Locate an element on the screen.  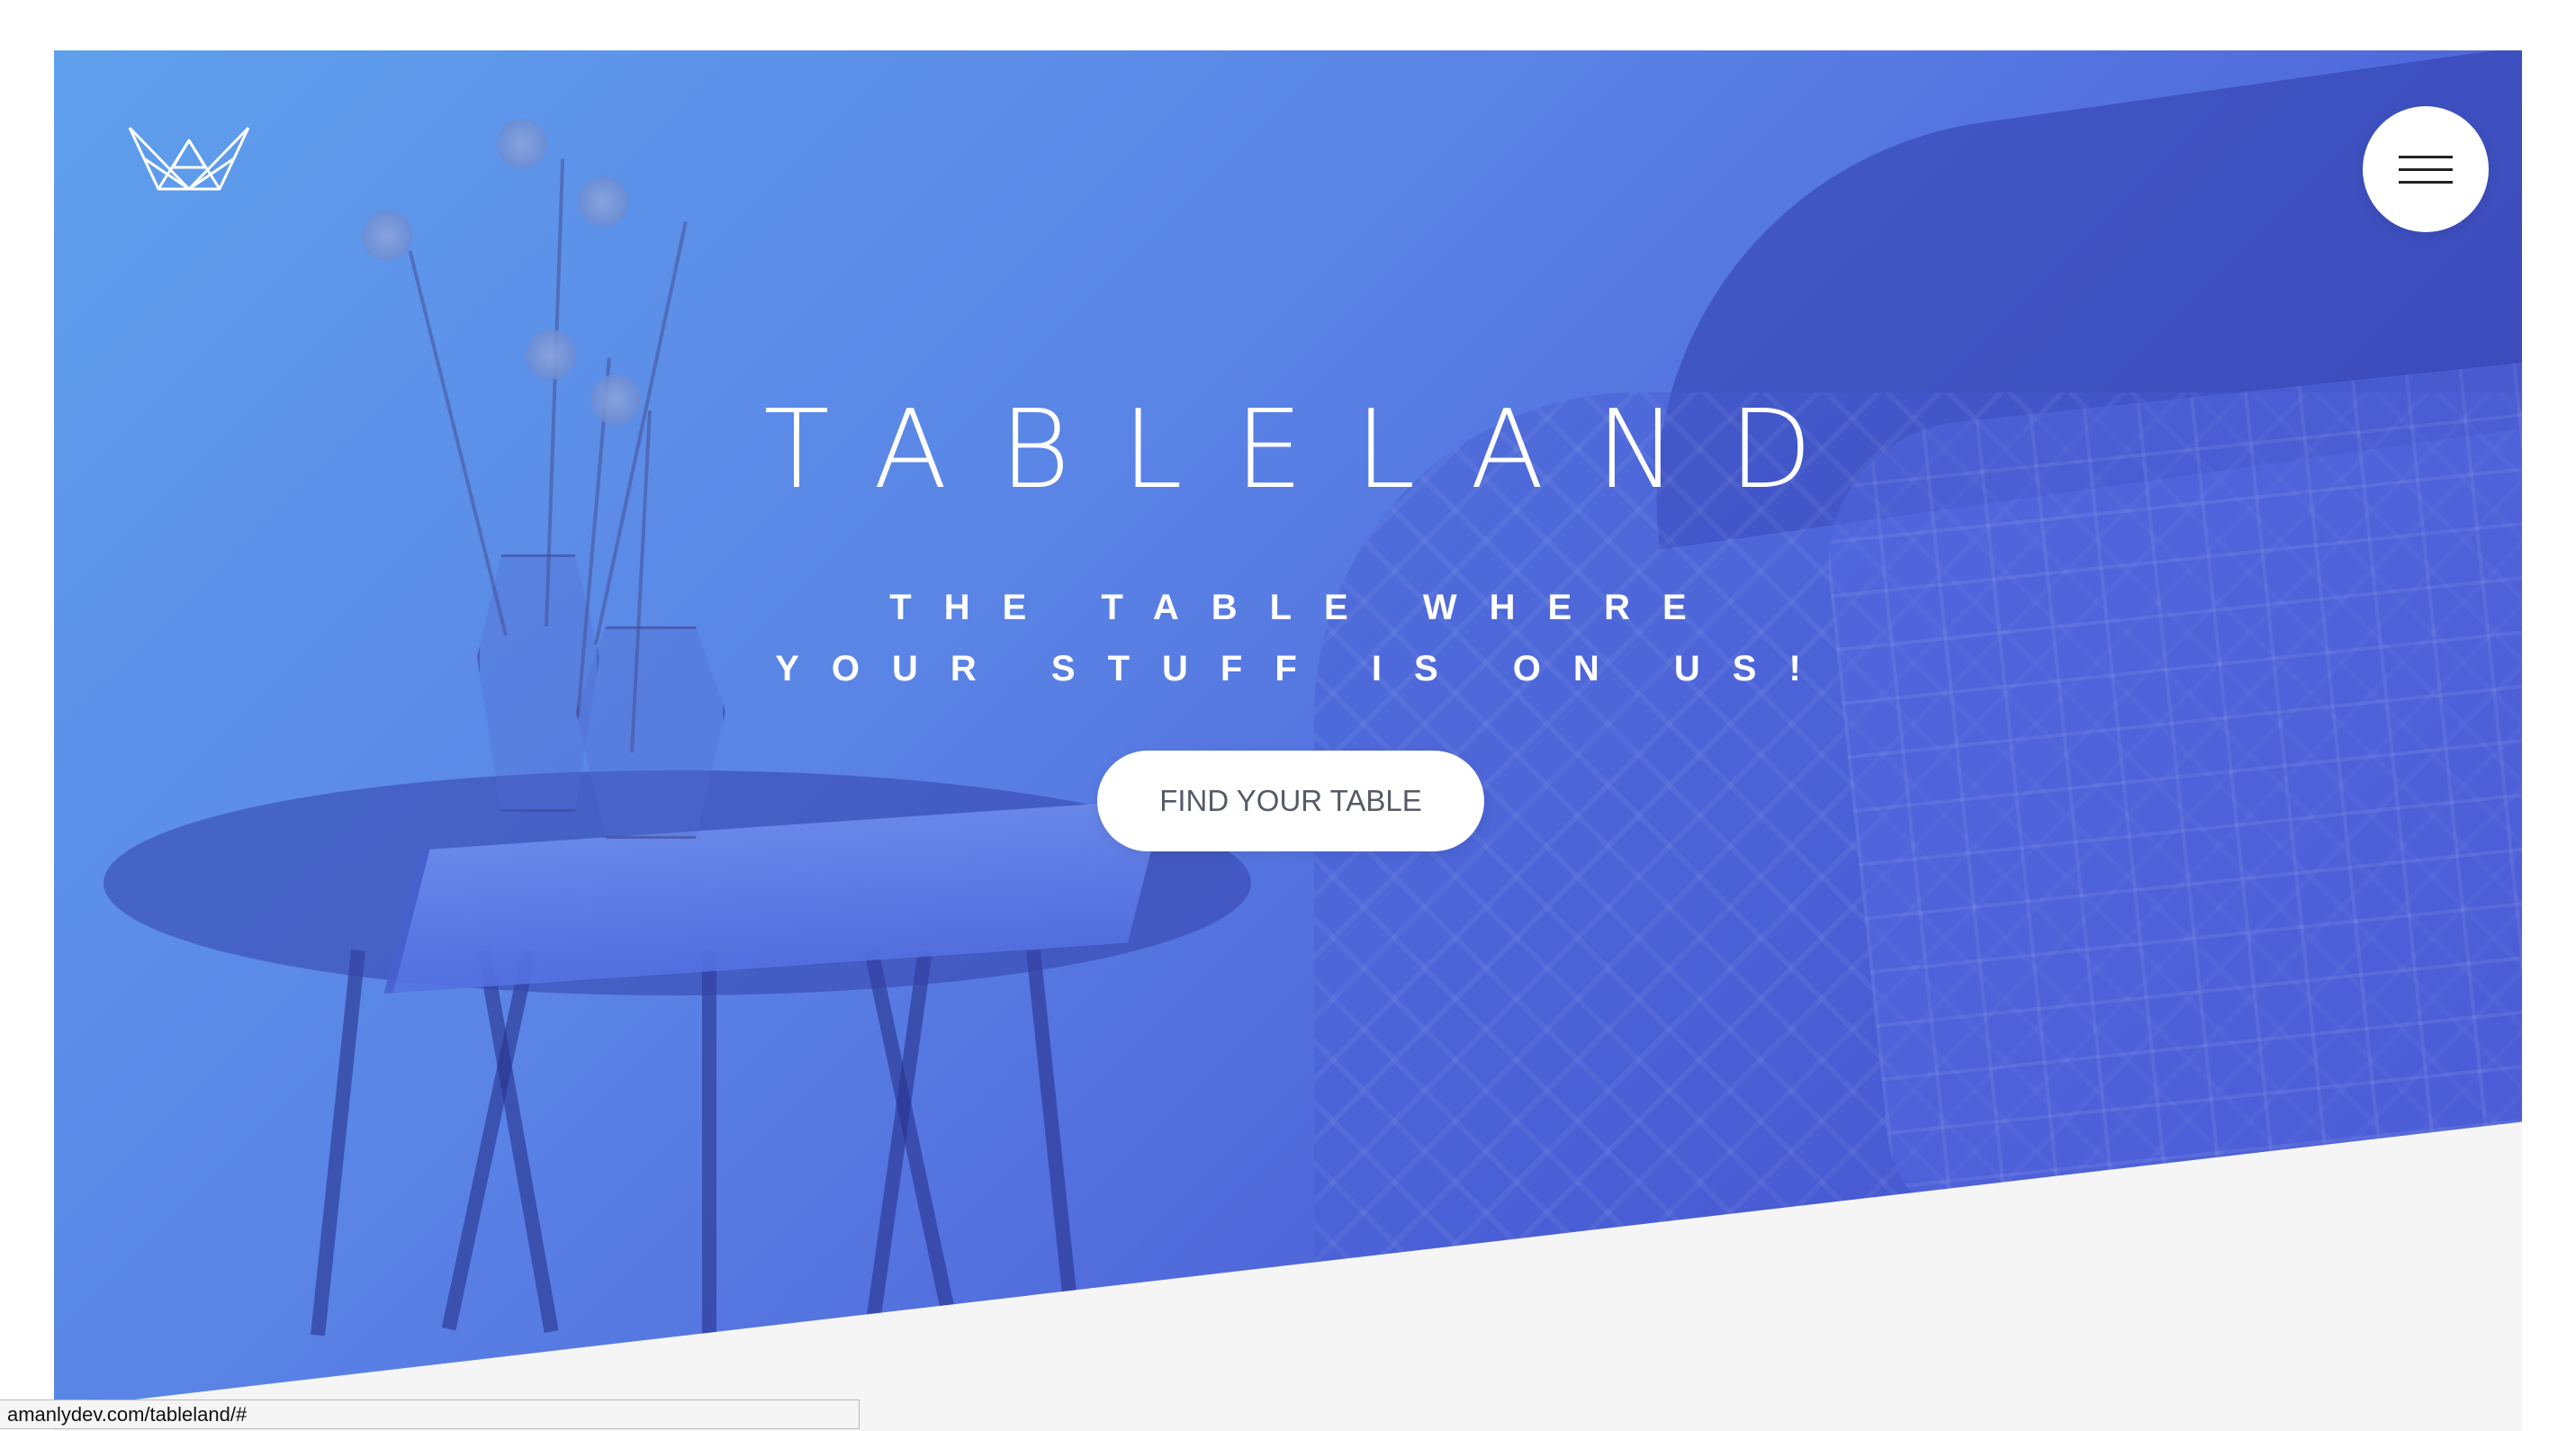
hero-title: TABLELAND is located at coordinates (1314, 451).